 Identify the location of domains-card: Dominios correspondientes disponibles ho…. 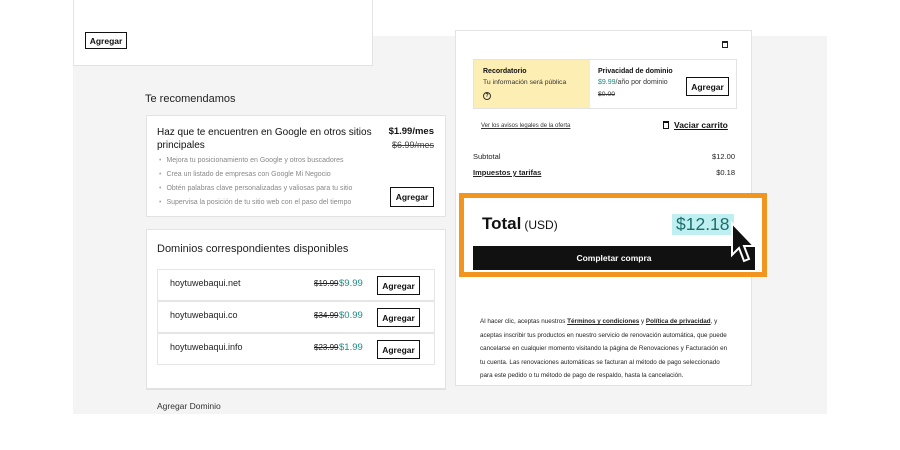
(296, 309).